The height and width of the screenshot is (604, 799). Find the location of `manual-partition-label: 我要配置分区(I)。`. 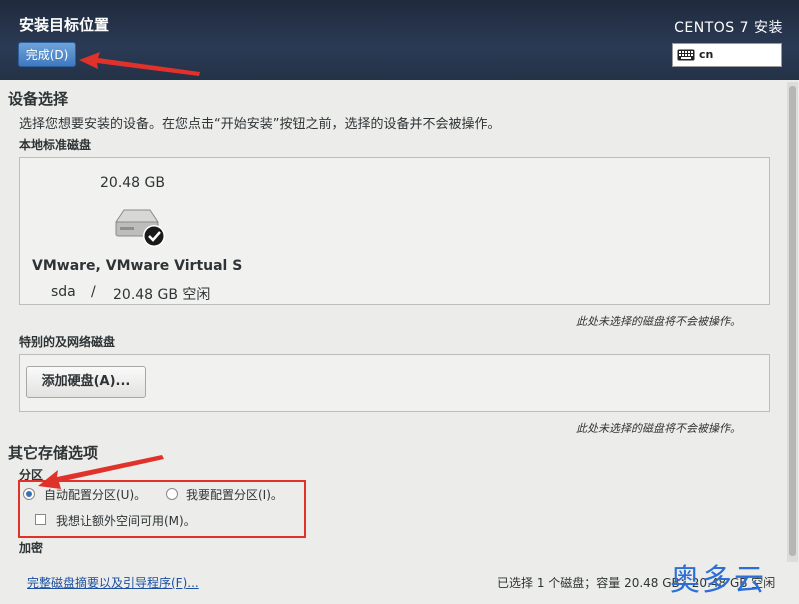

manual-partition-label: 我要配置分区(I)。 is located at coordinates (234, 494).